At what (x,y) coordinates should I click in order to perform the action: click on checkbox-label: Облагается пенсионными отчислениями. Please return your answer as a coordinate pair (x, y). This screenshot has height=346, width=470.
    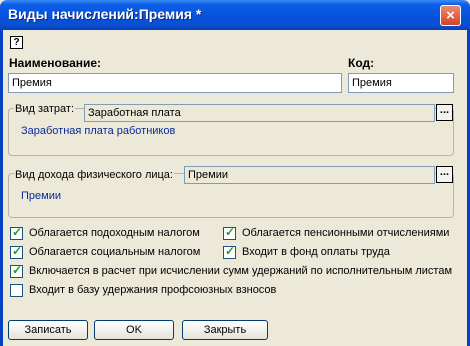
    Looking at the image, I should click on (346, 233).